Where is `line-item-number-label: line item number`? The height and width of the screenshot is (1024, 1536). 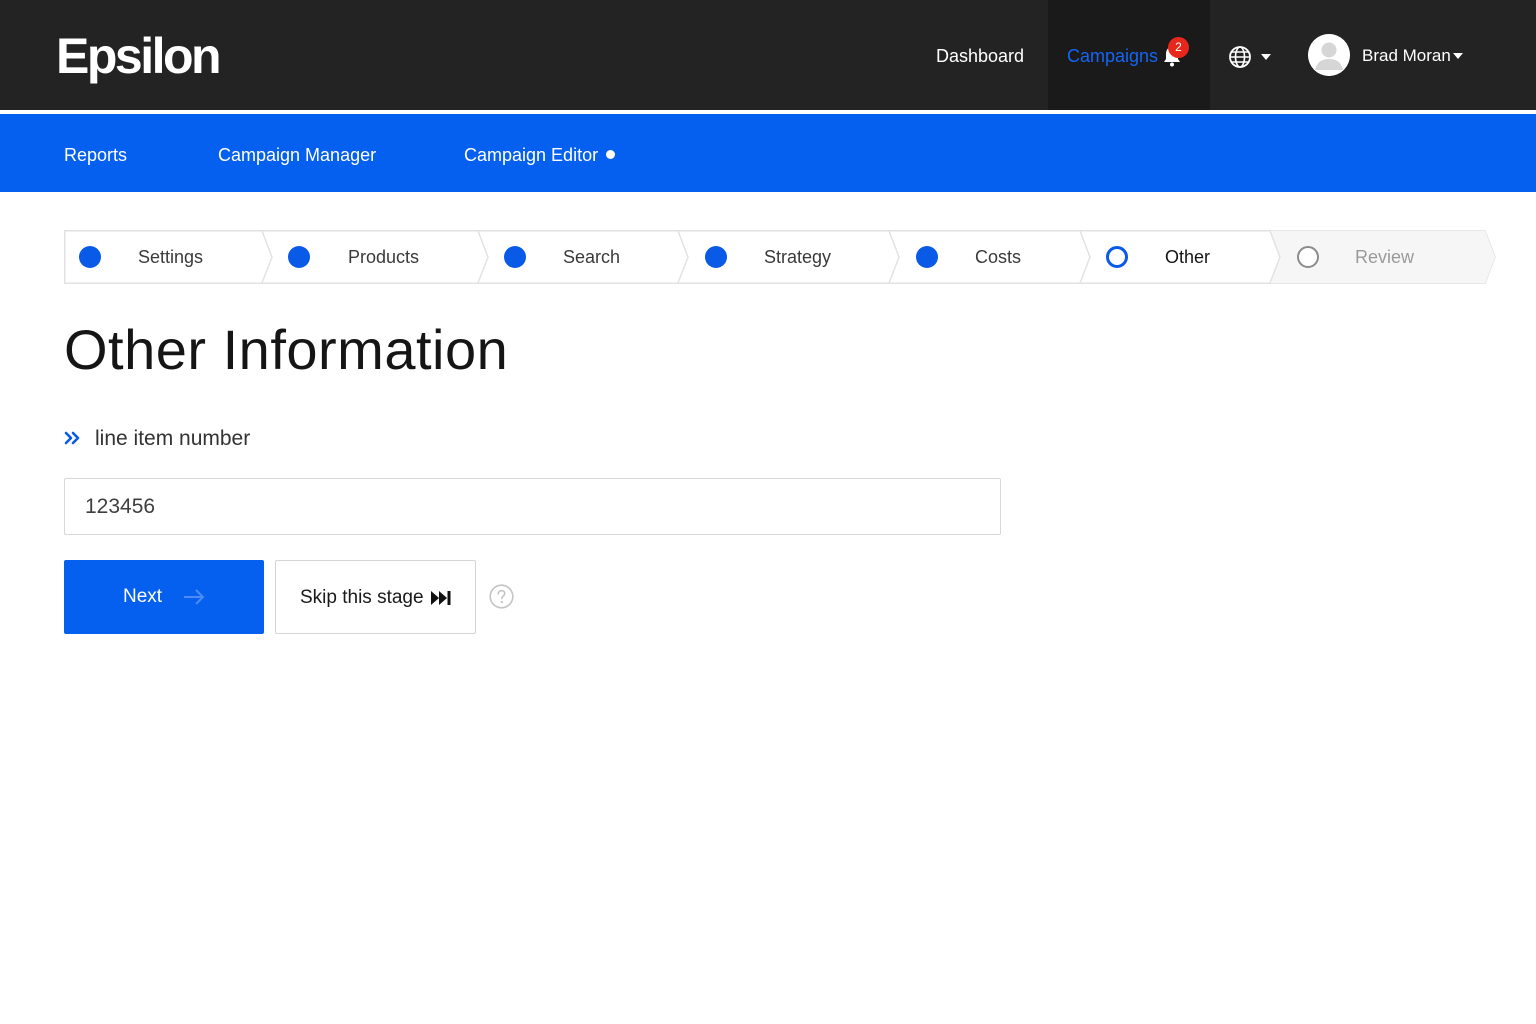
line-item-number-label: line item number is located at coordinates (173, 438).